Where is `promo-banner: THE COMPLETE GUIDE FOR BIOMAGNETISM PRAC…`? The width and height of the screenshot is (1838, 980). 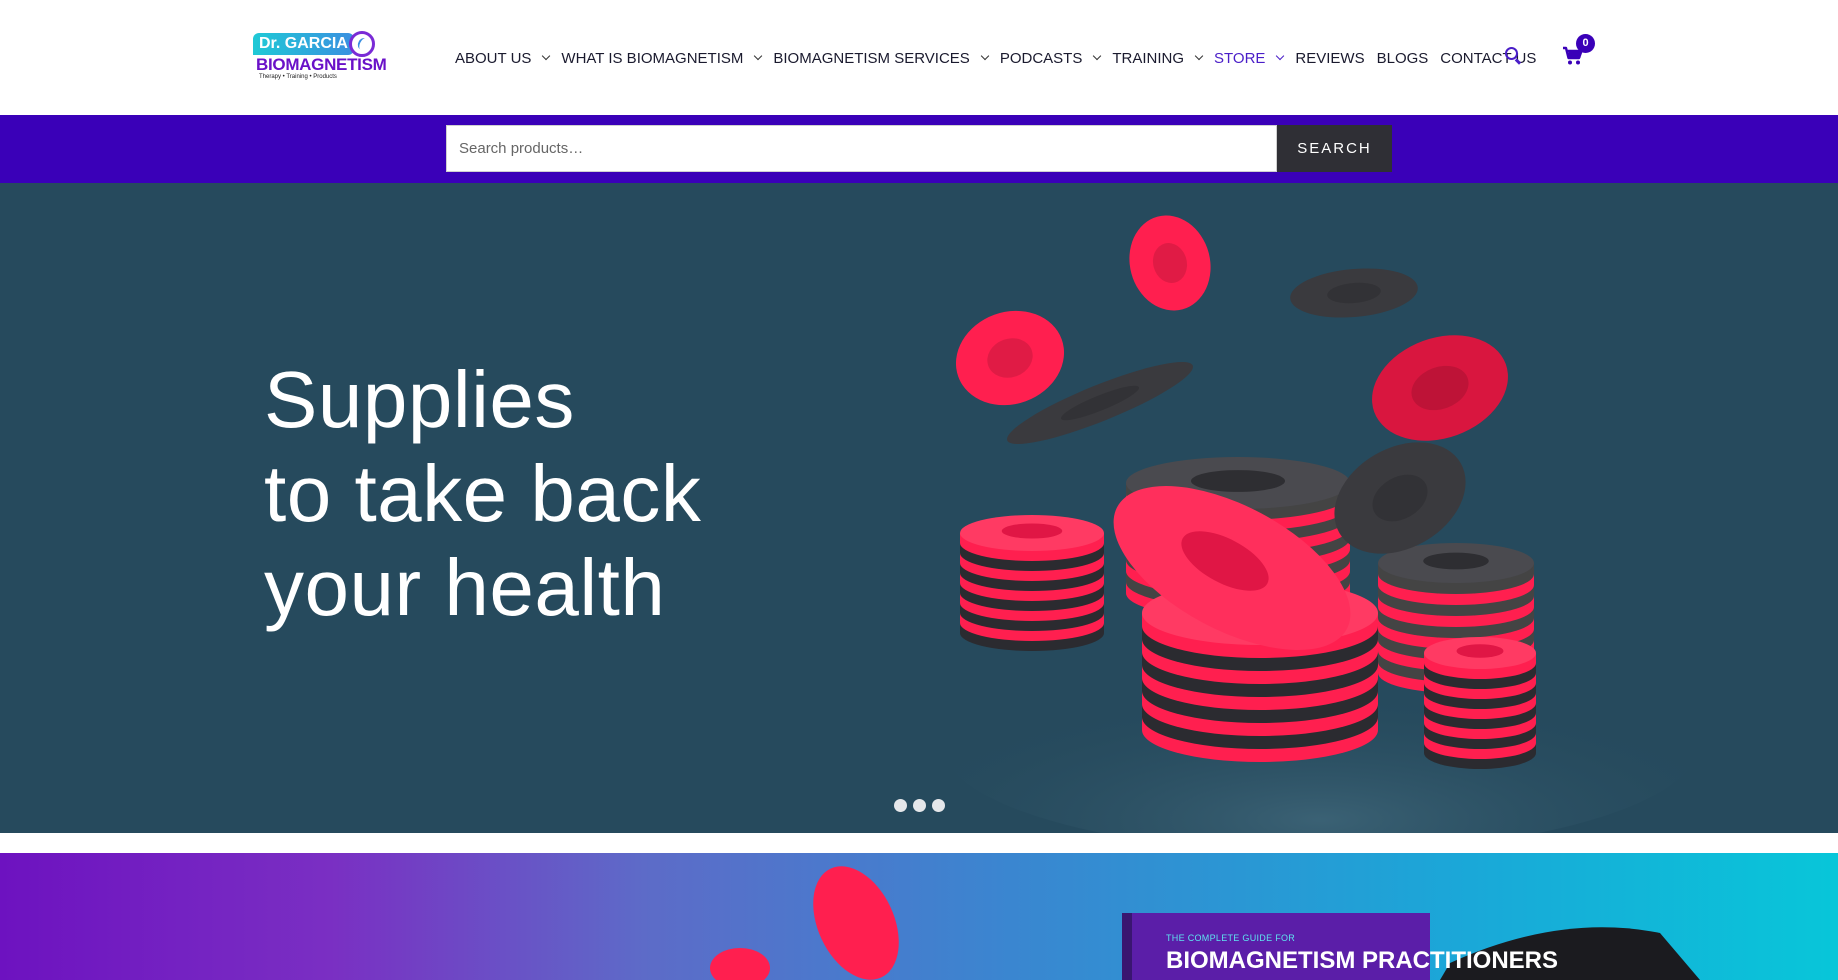 promo-banner: THE COMPLETE GUIDE FOR BIOMAGNETISM PRAC… is located at coordinates (919, 916).